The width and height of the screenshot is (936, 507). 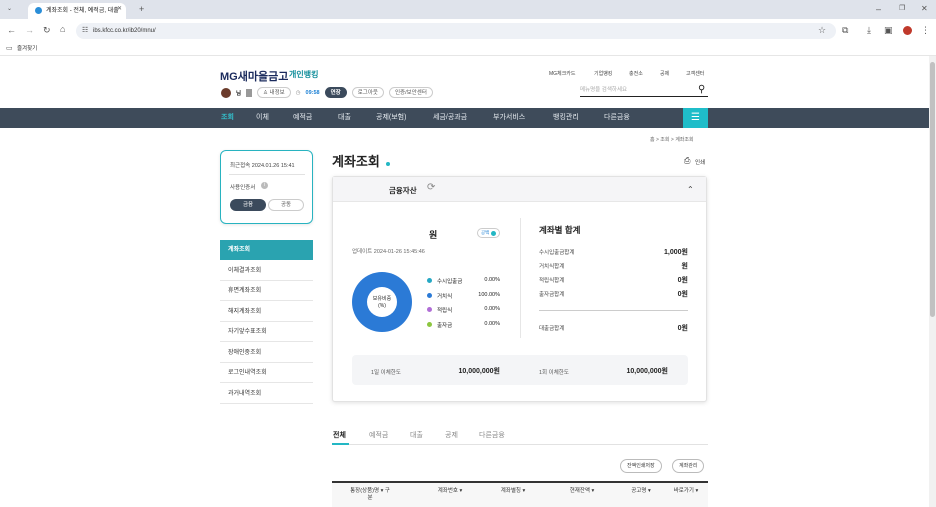 What do you see at coordinates (47, 30) in the screenshot?
I see `reload-icon: ↻` at bounding box center [47, 30].